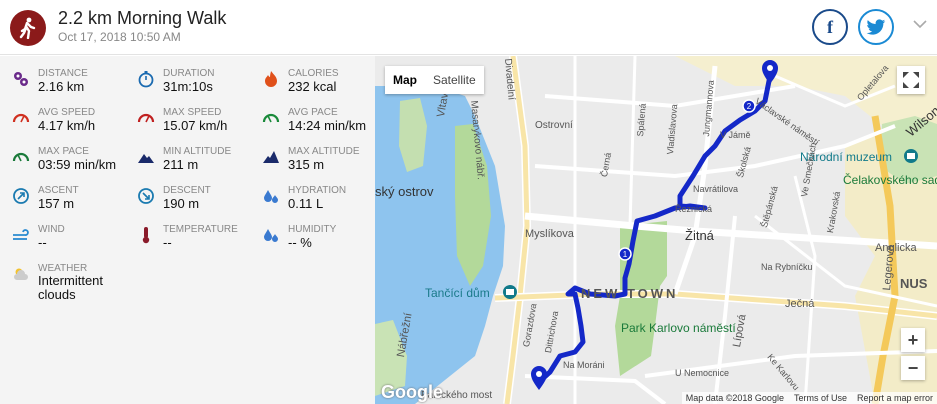 The height and width of the screenshot is (404, 937). I want to click on stat-distance: DISTANCE 2.16 km, so click(62, 86).